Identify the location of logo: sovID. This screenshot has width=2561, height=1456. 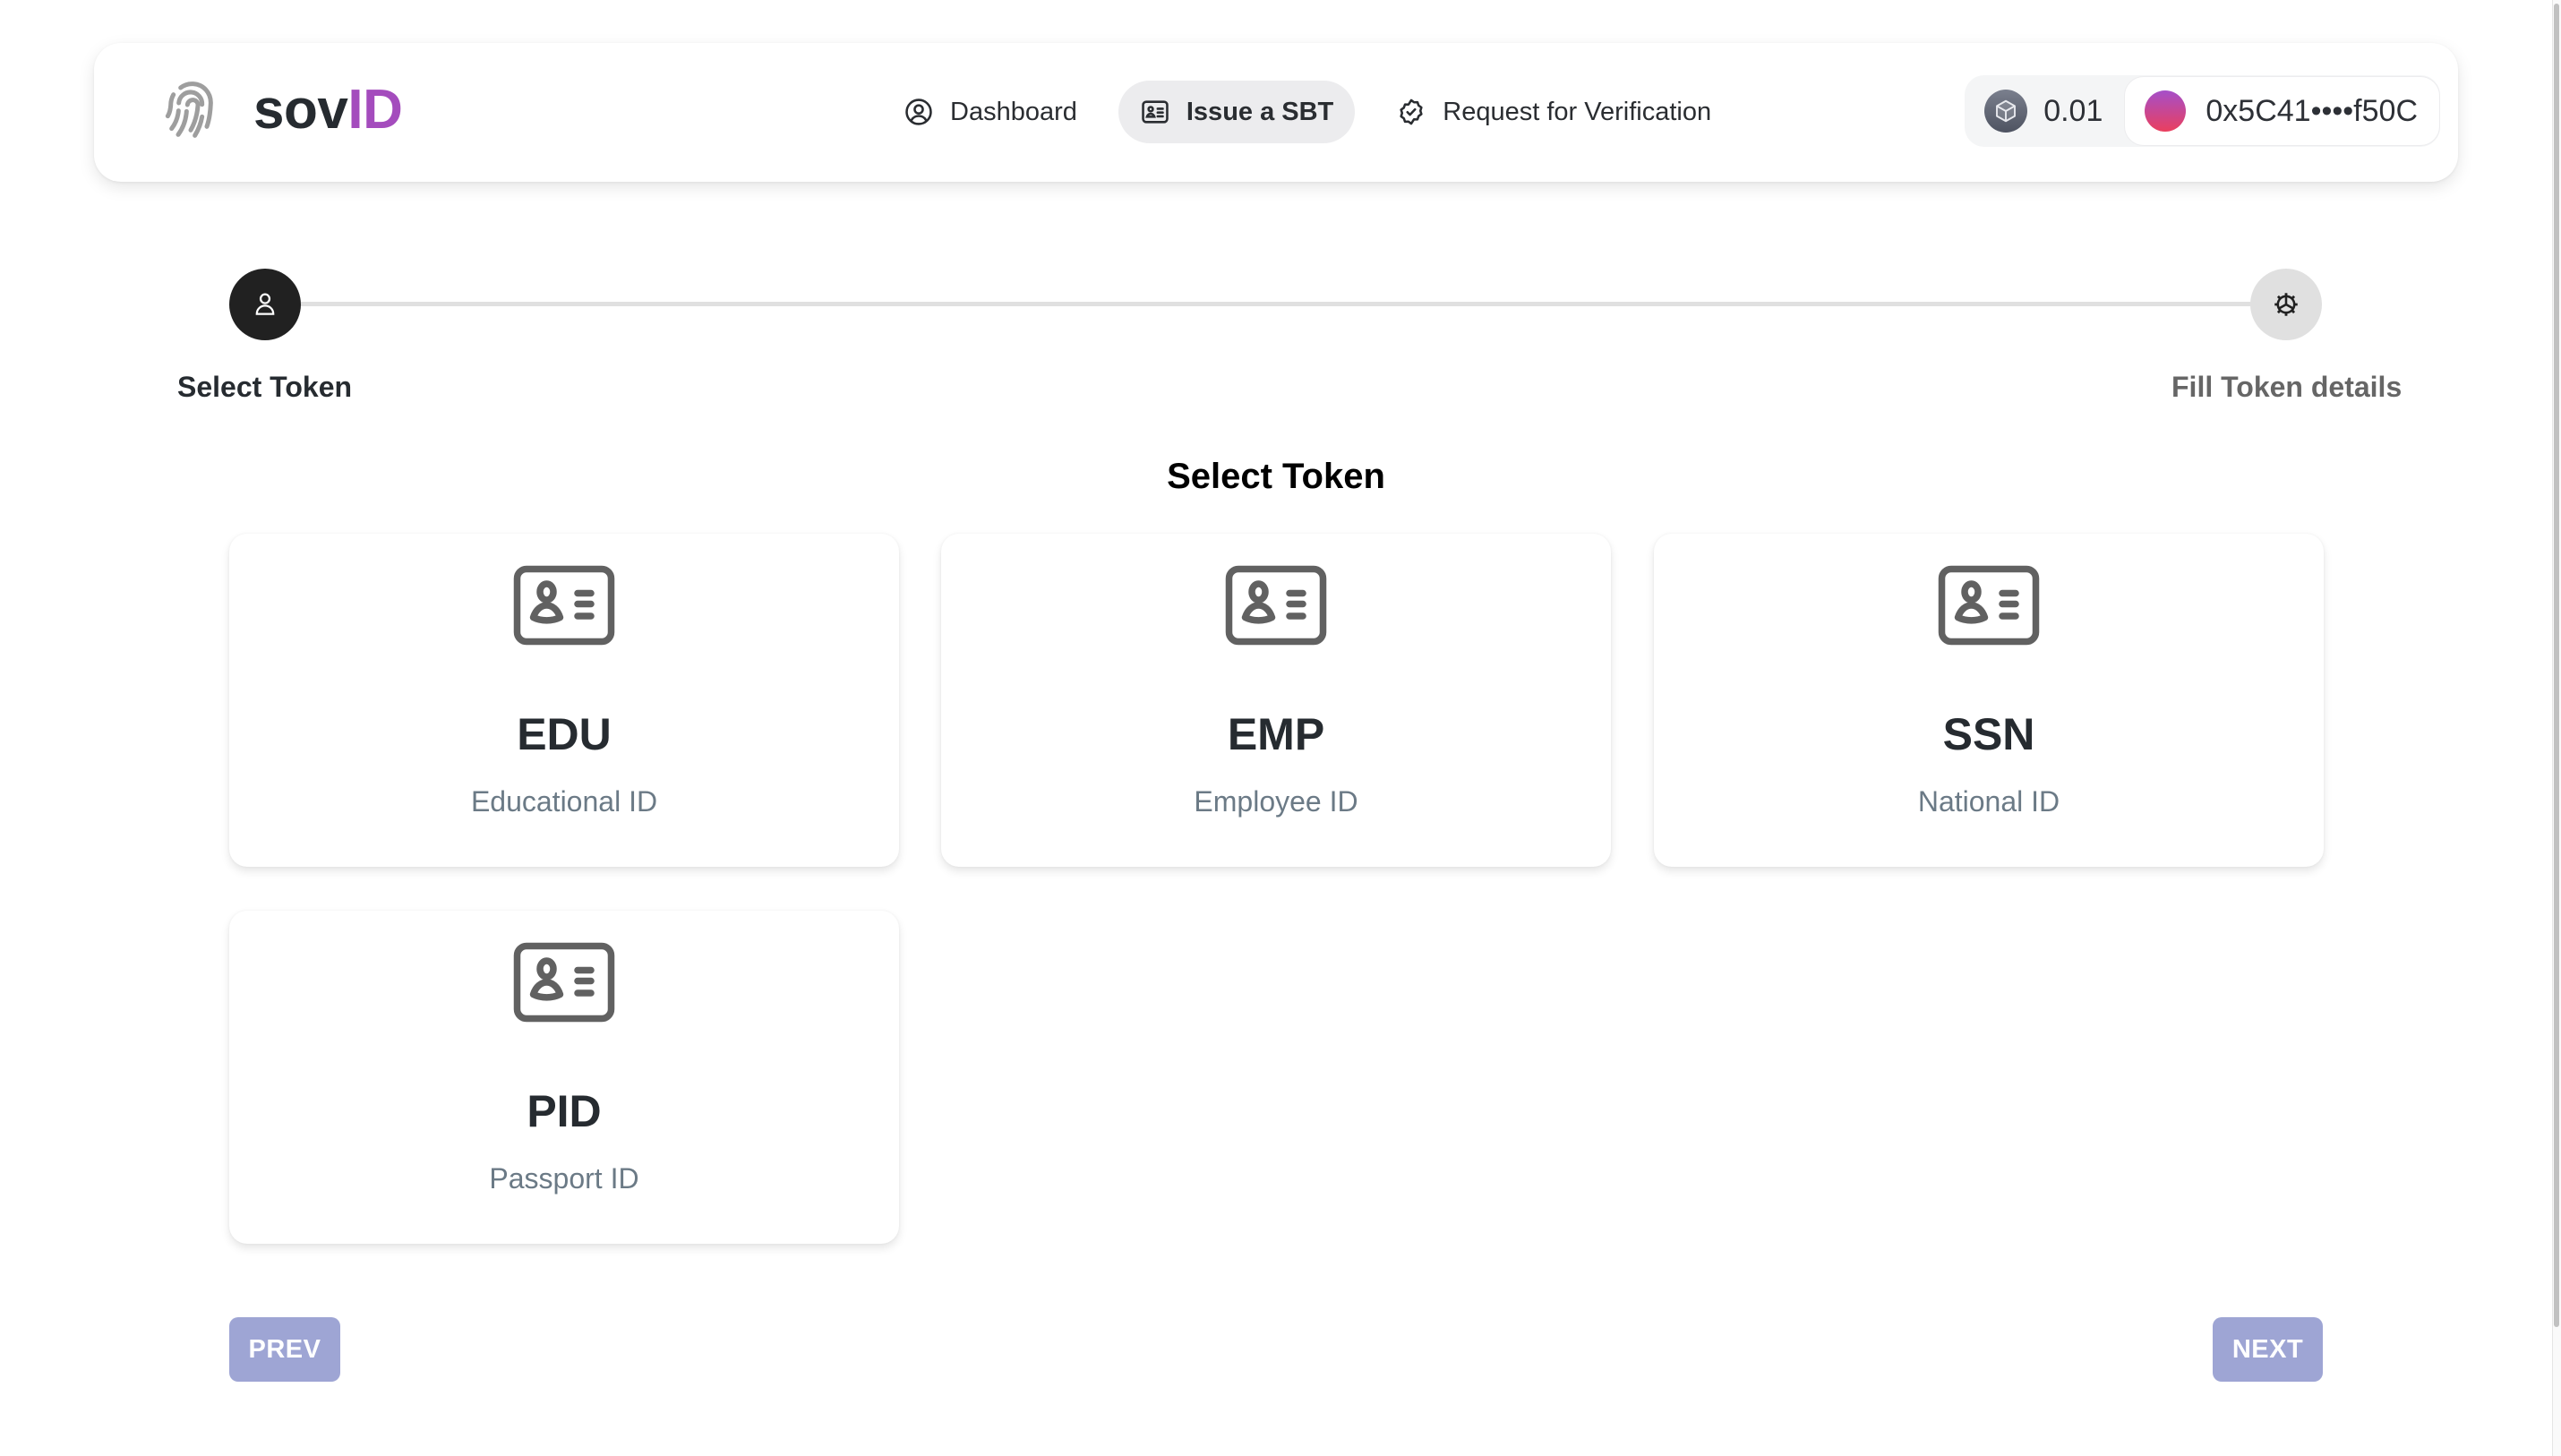
(280, 110).